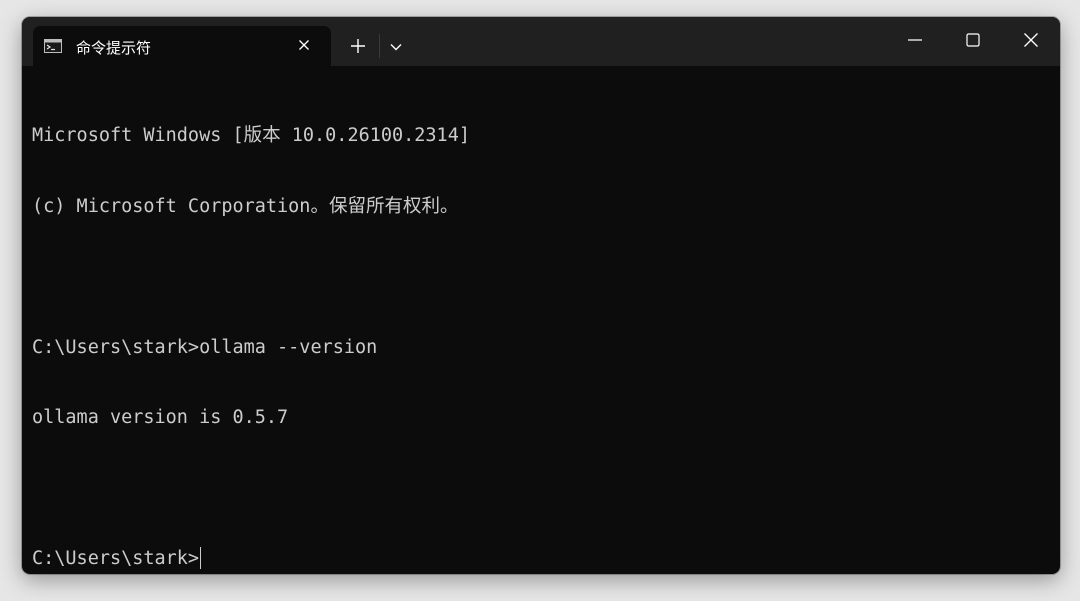 The image size is (1080, 601). What do you see at coordinates (205, 347) in the screenshot?
I see `console-line: C:\Users\stark>ollama --version` at bounding box center [205, 347].